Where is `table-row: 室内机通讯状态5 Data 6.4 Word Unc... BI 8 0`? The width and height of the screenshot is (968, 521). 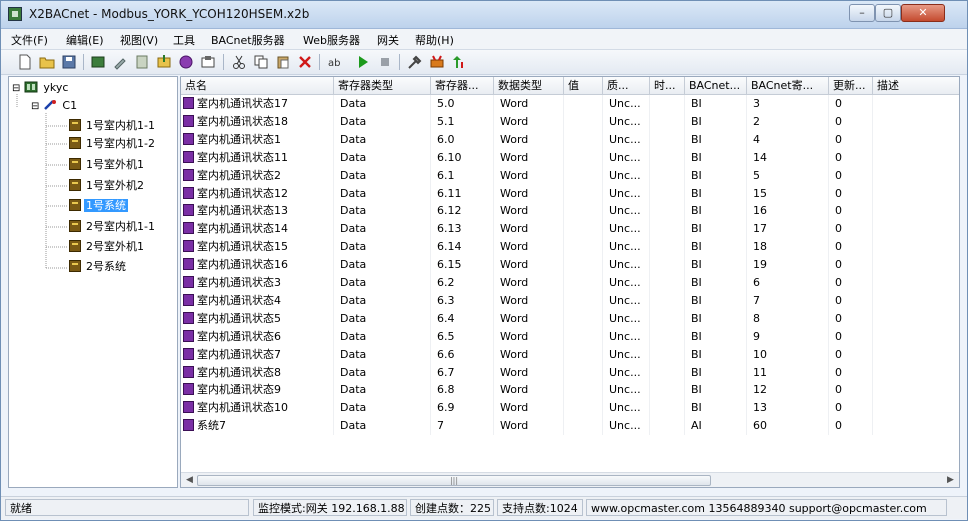 table-row: 室内机通讯状态5 Data 6.4 Word Unc... BI 8 0 is located at coordinates (570, 318).